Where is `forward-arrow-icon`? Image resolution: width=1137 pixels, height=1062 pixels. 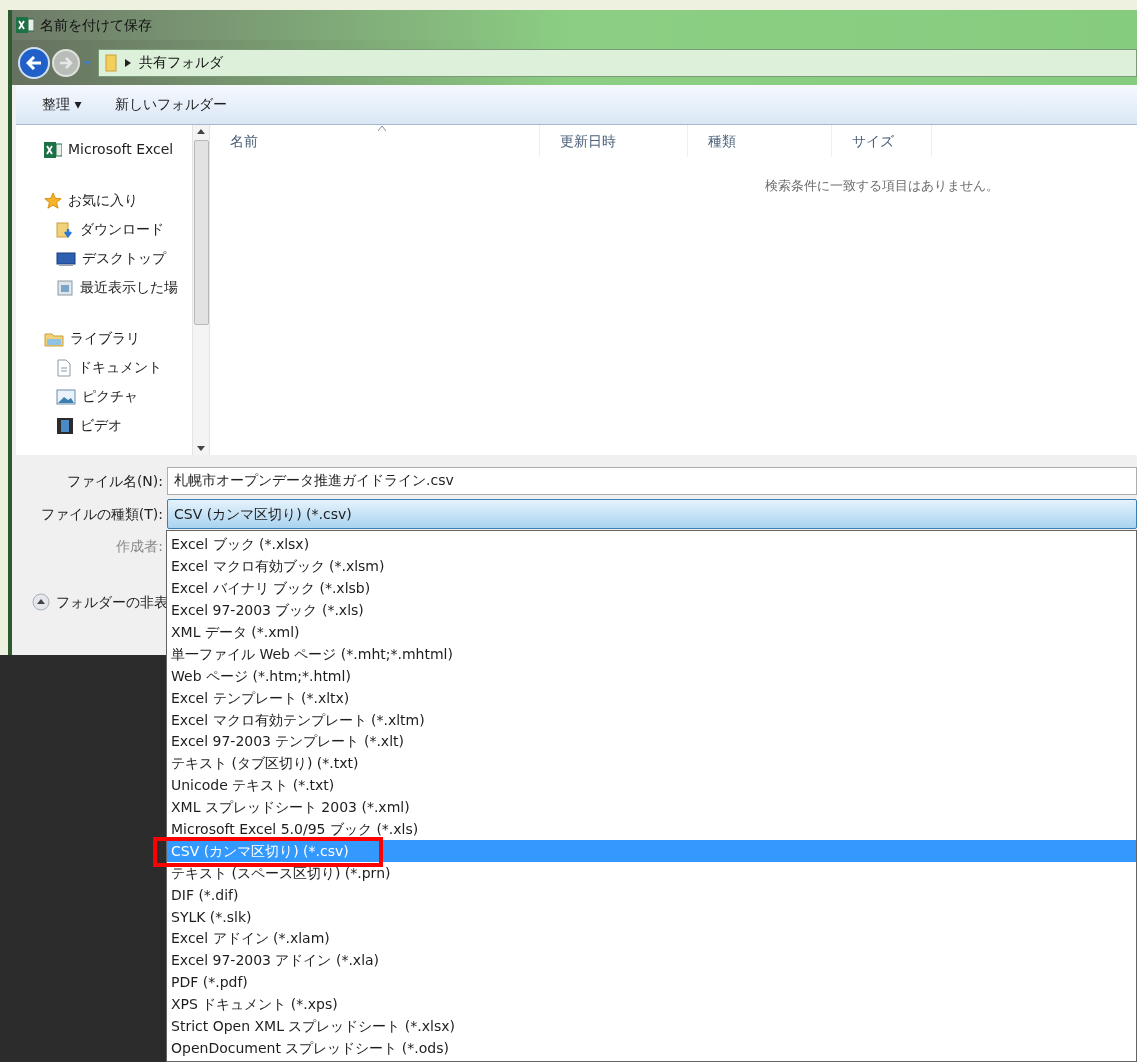
forward-arrow-icon is located at coordinates (66, 62).